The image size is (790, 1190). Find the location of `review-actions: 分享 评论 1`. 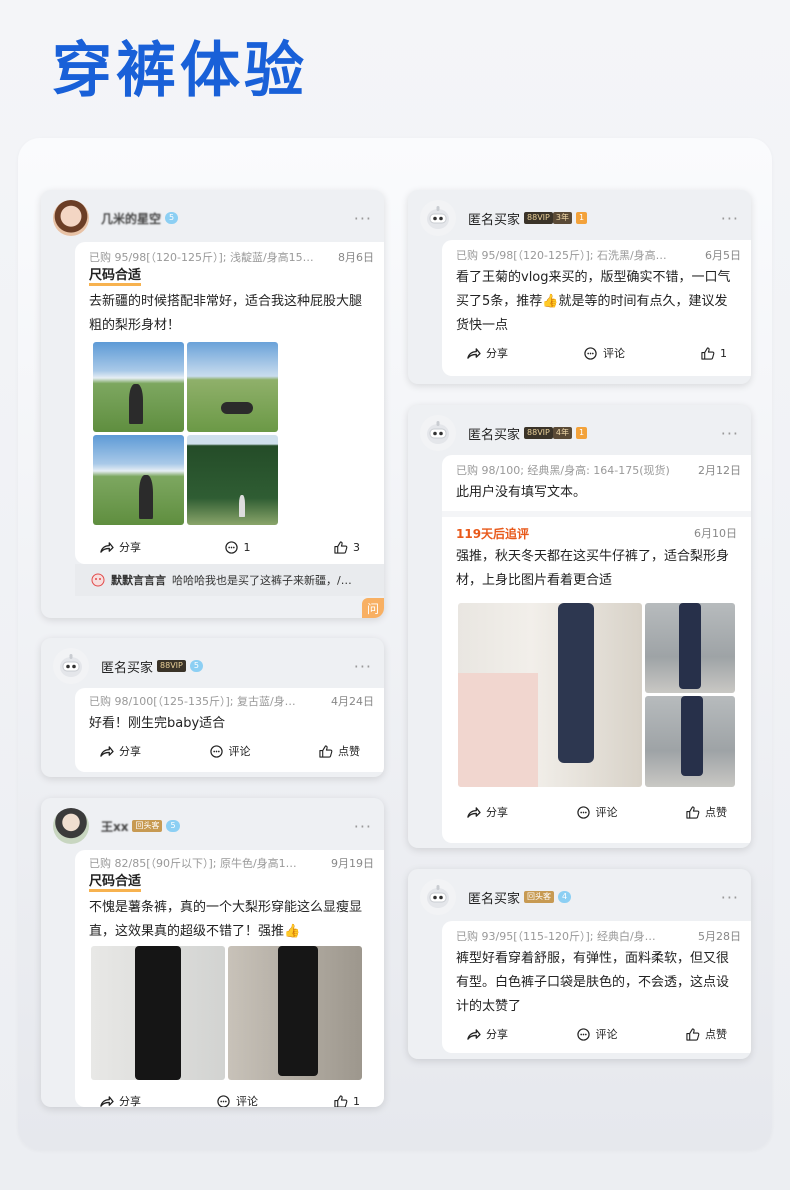

review-actions: 分享 评论 1 is located at coordinates (596, 353).